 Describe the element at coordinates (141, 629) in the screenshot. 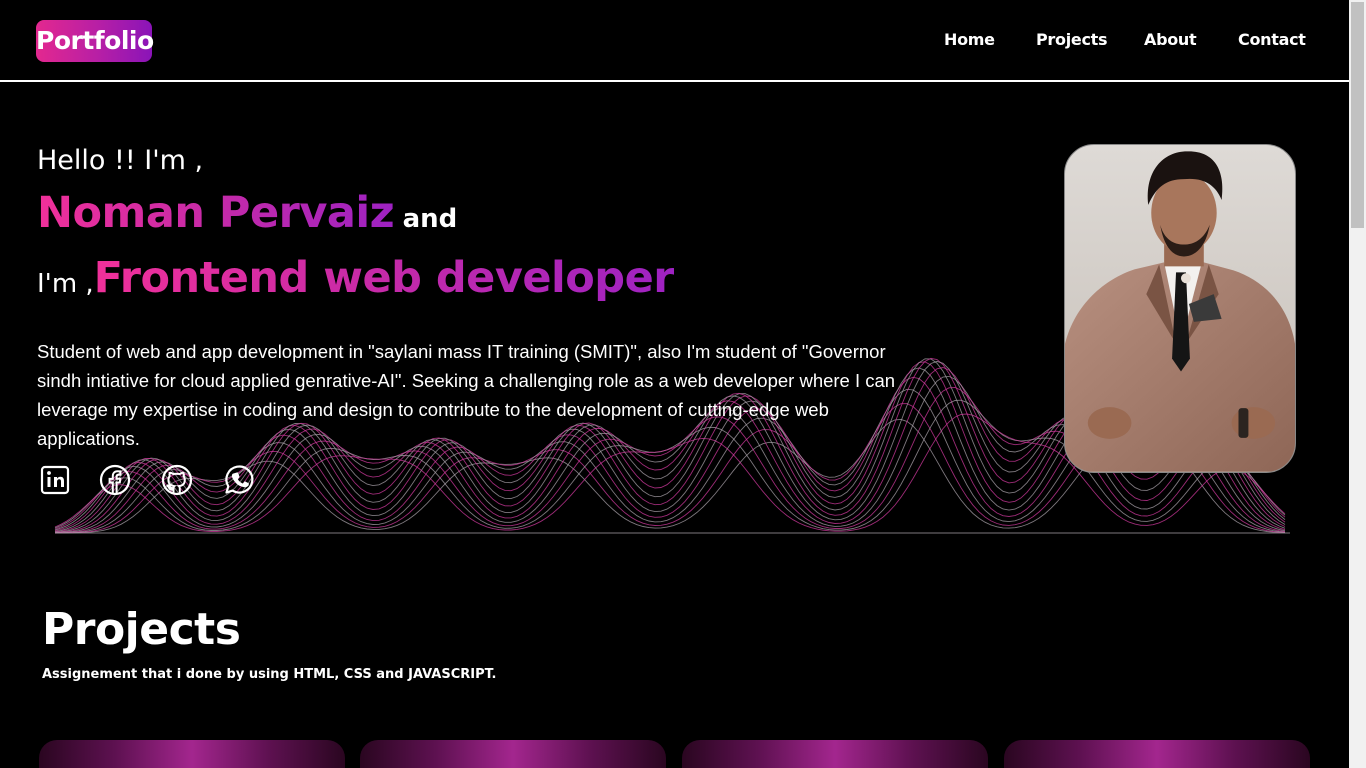

I see `projects-title: Projects` at that location.